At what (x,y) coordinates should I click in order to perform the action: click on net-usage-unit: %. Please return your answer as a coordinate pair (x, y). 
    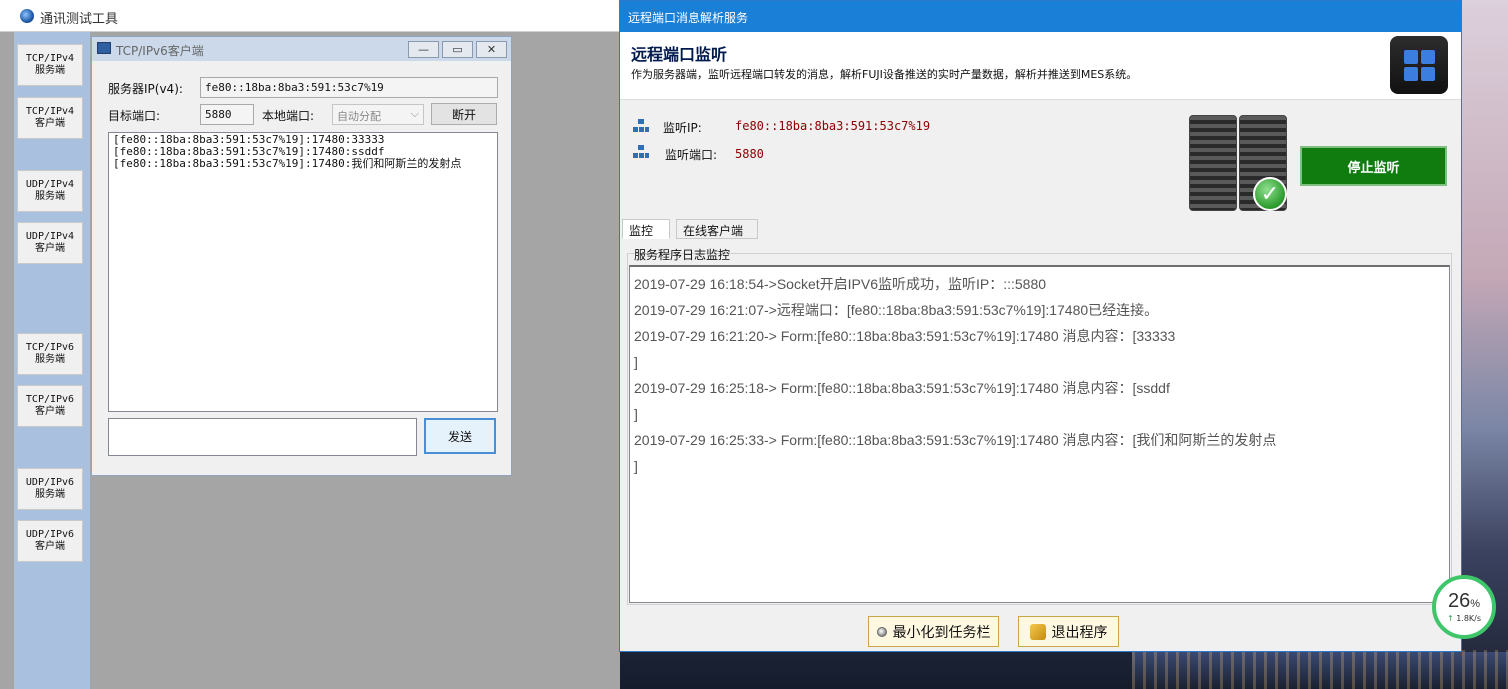
    Looking at the image, I should click on (1475, 604).